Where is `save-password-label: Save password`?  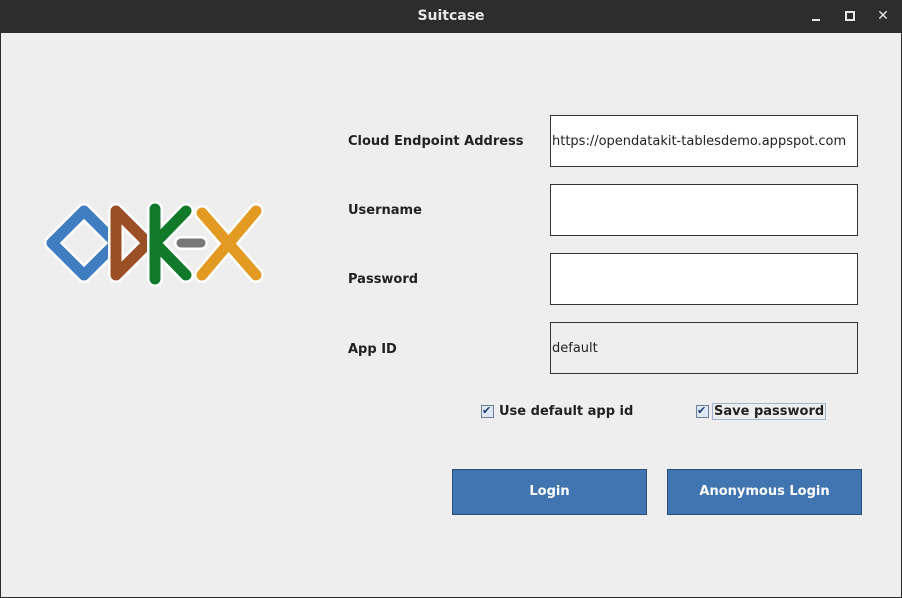
save-password-label: Save password is located at coordinates (769, 411).